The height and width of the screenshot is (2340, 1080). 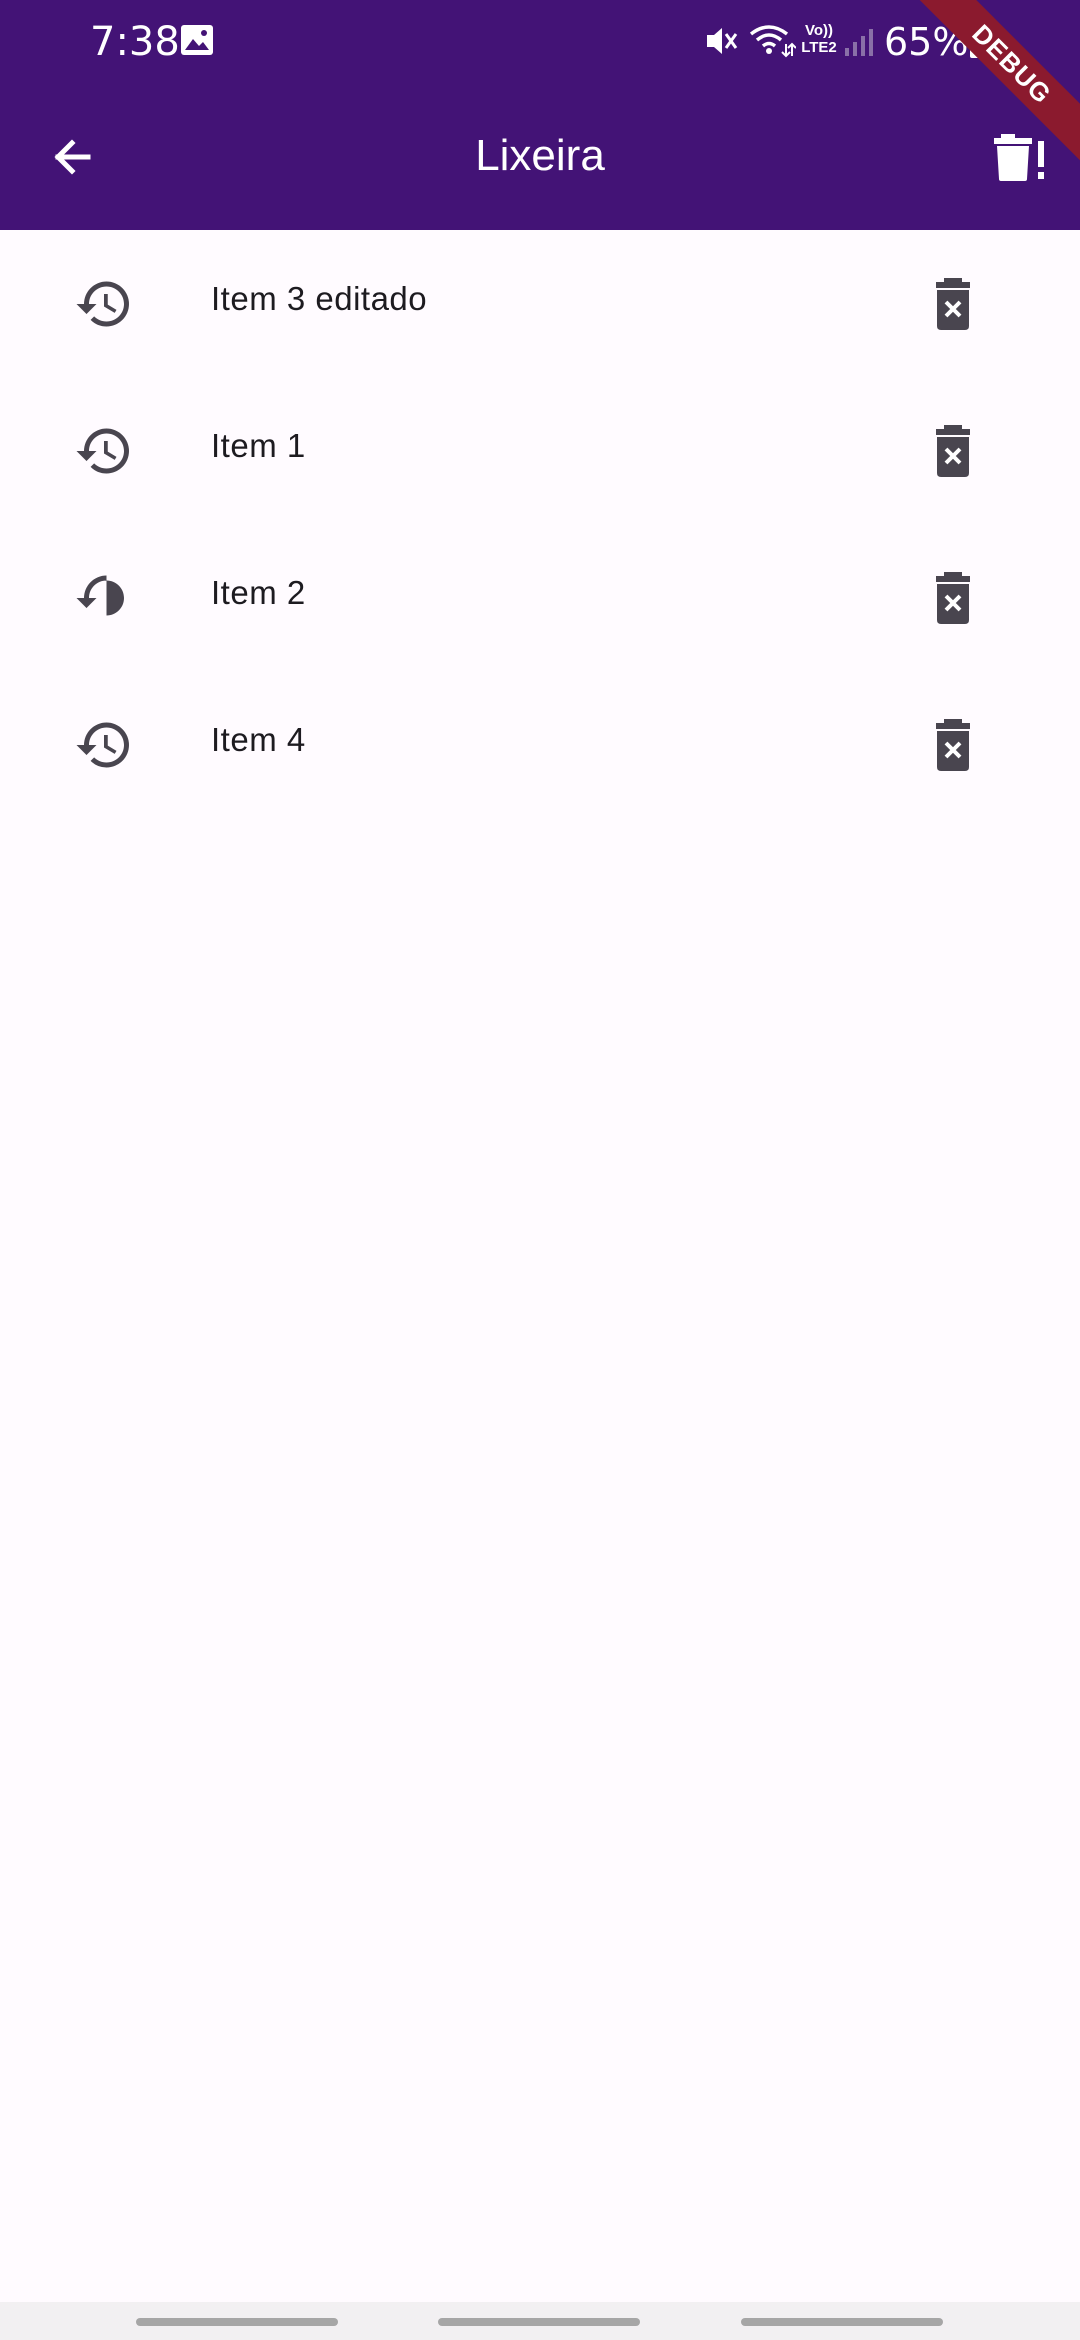 I want to click on mute-icon, so click(x=721, y=41).